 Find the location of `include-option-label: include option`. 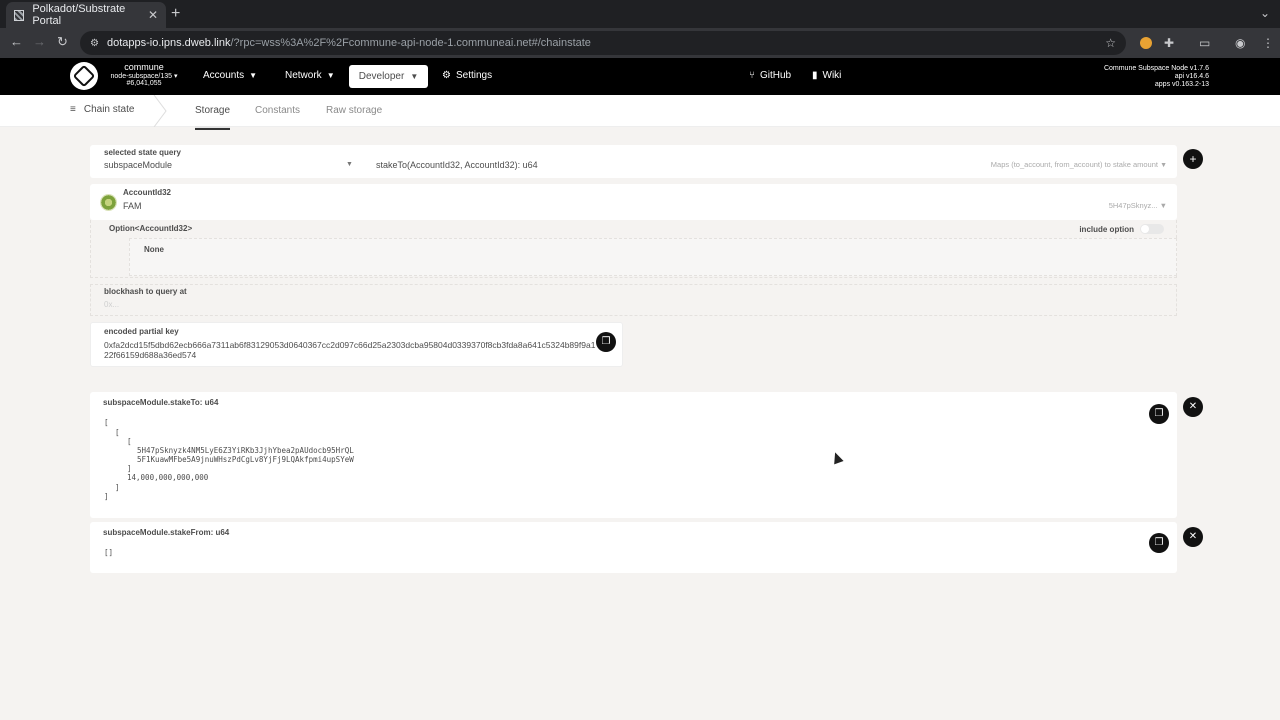

include-option-label: include option is located at coordinates (1106, 229).